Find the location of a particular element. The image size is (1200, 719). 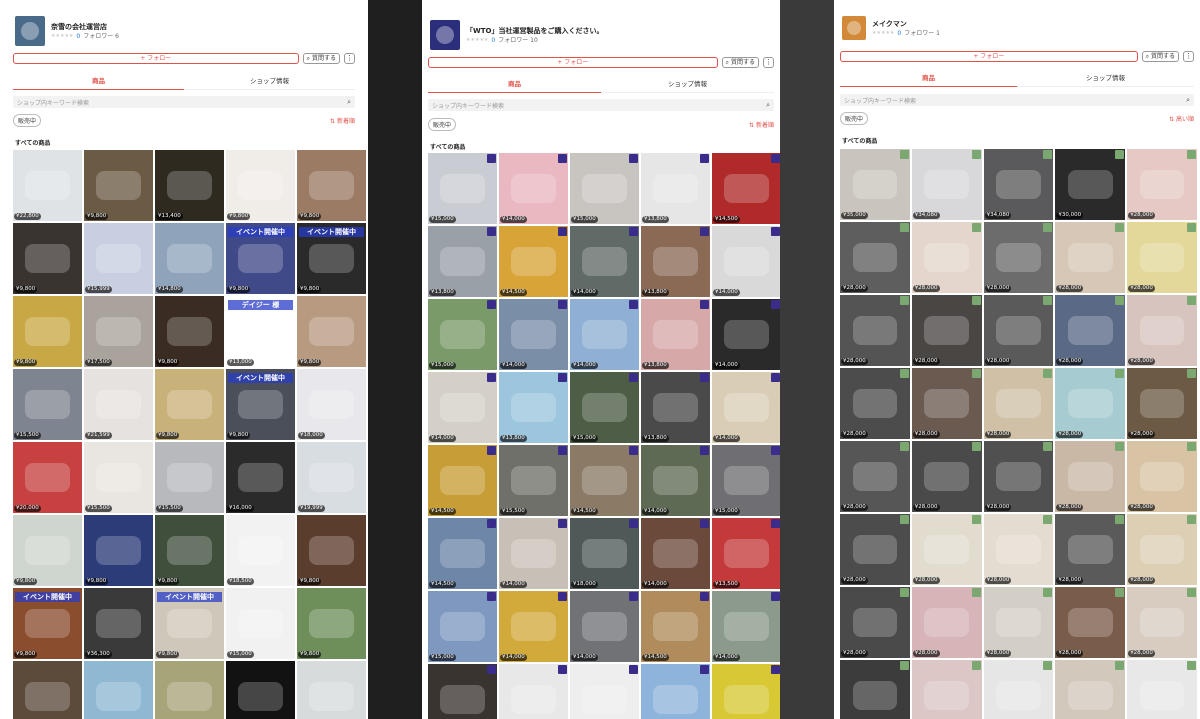

tab-shop-info: ショップ情報 is located at coordinates (687, 85).